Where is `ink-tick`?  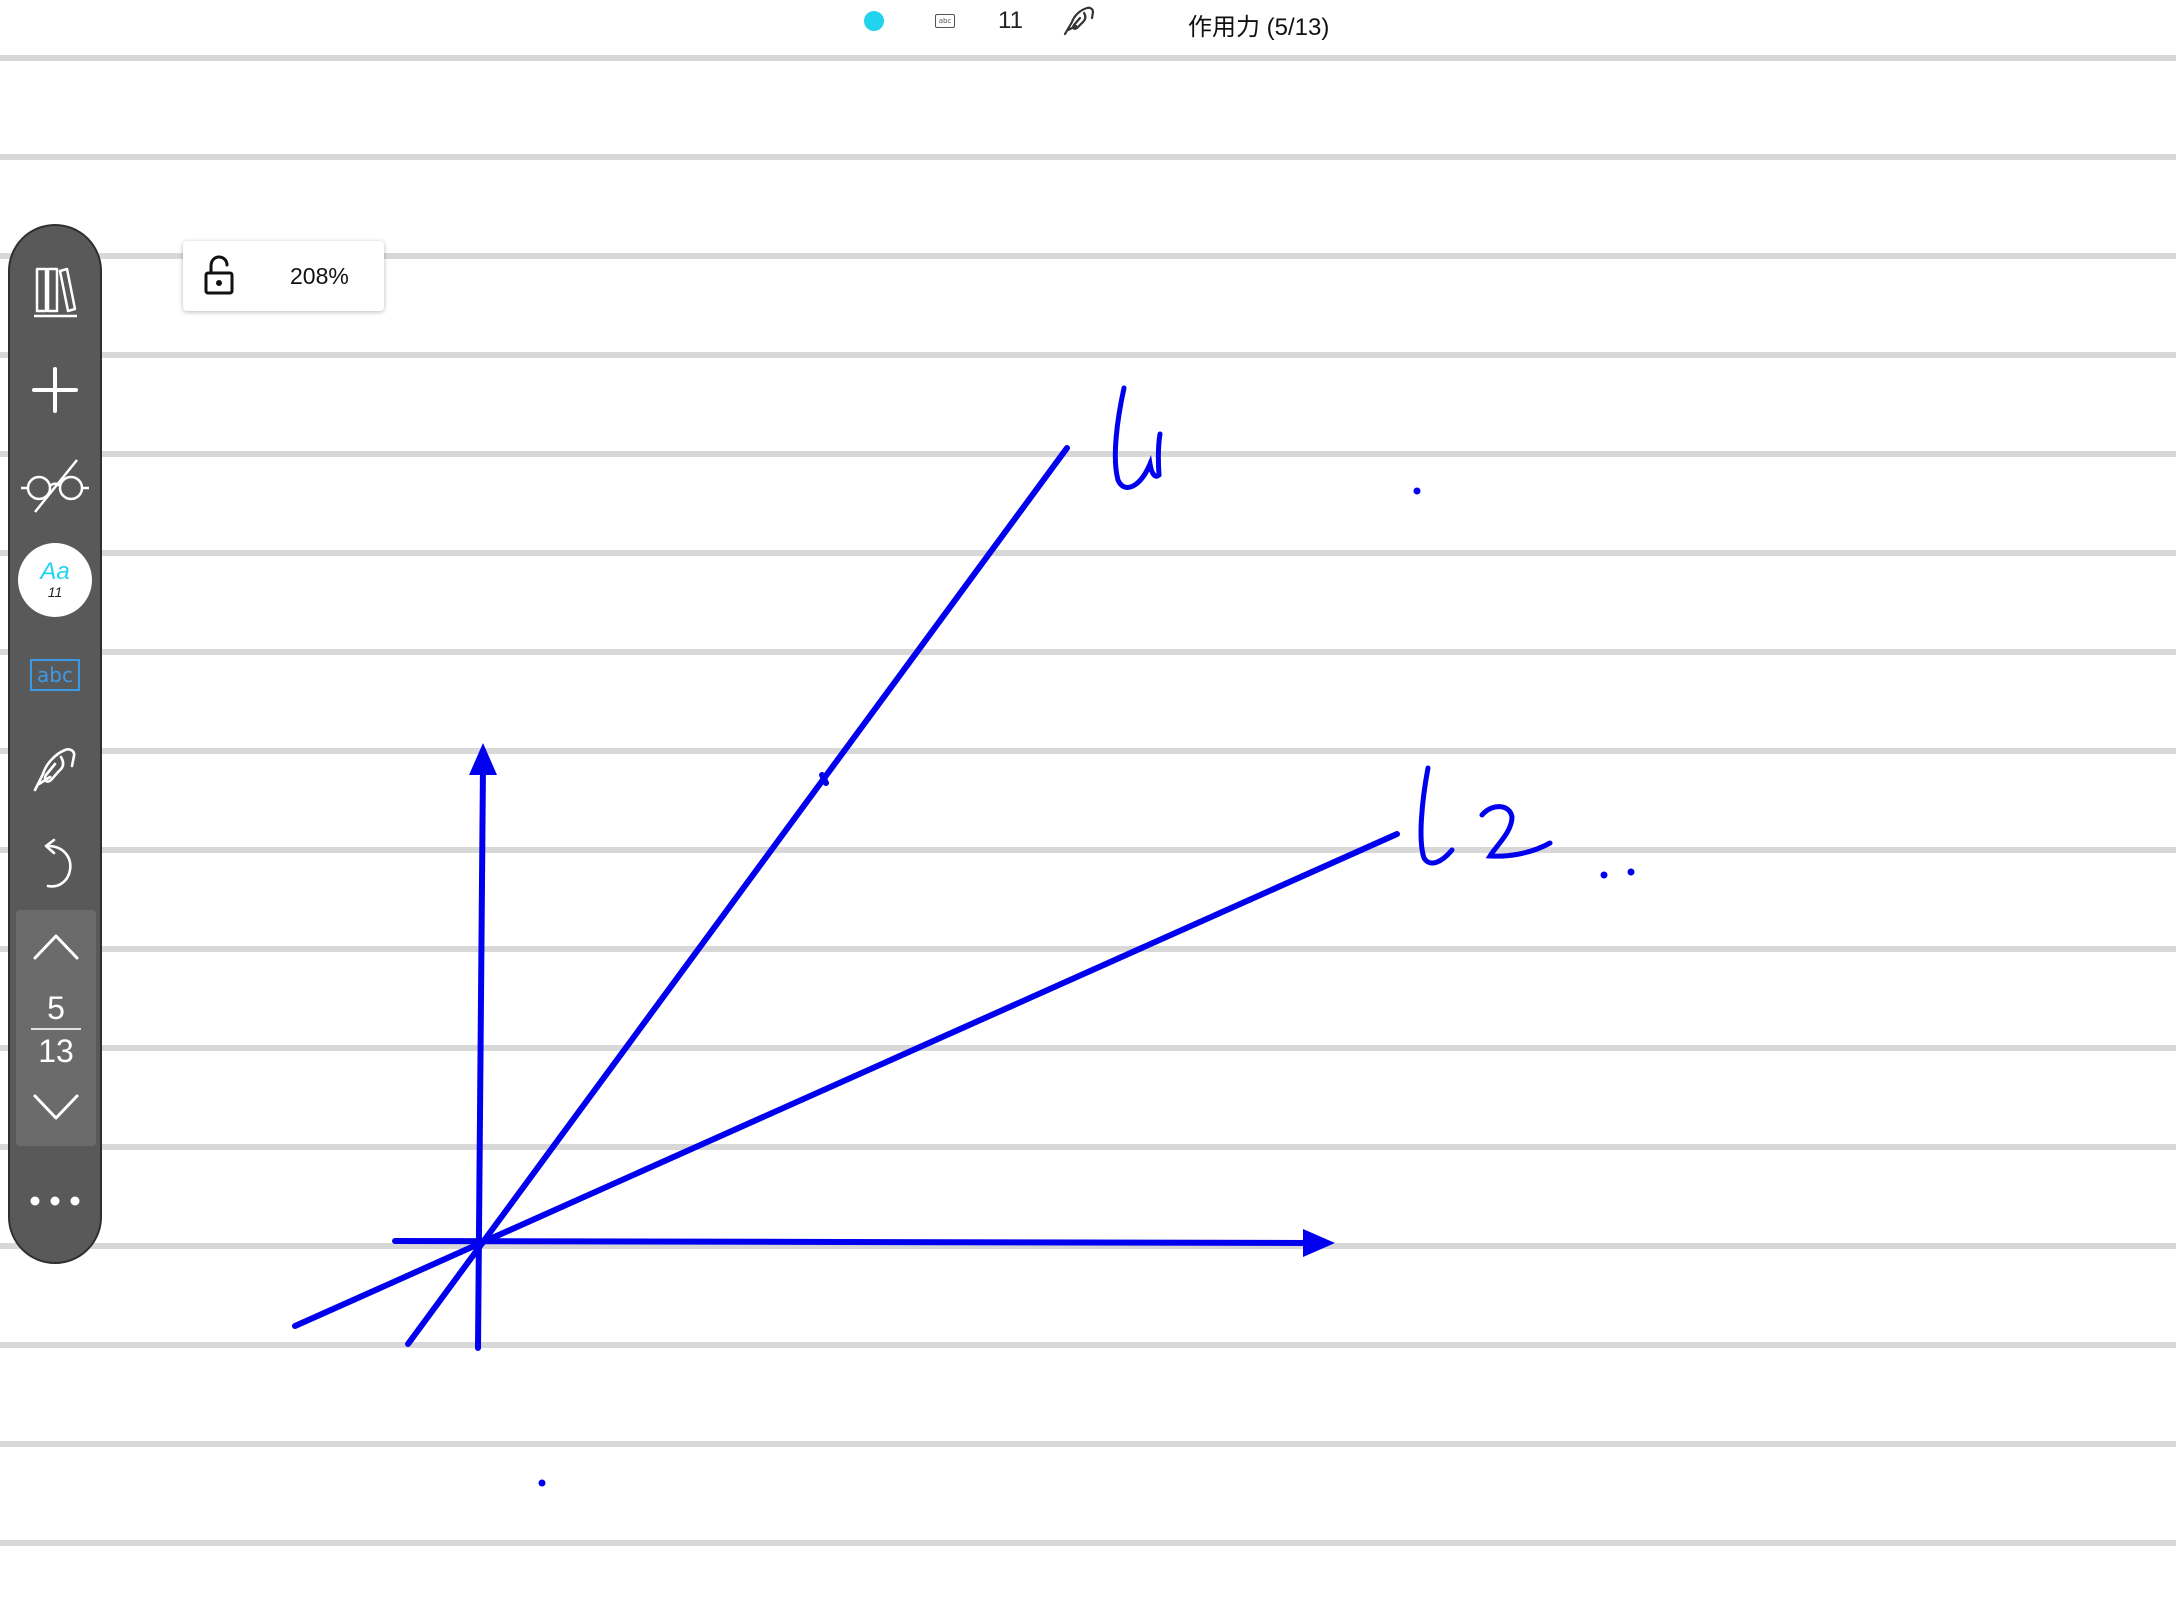 ink-tick is located at coordinates (824, 779).